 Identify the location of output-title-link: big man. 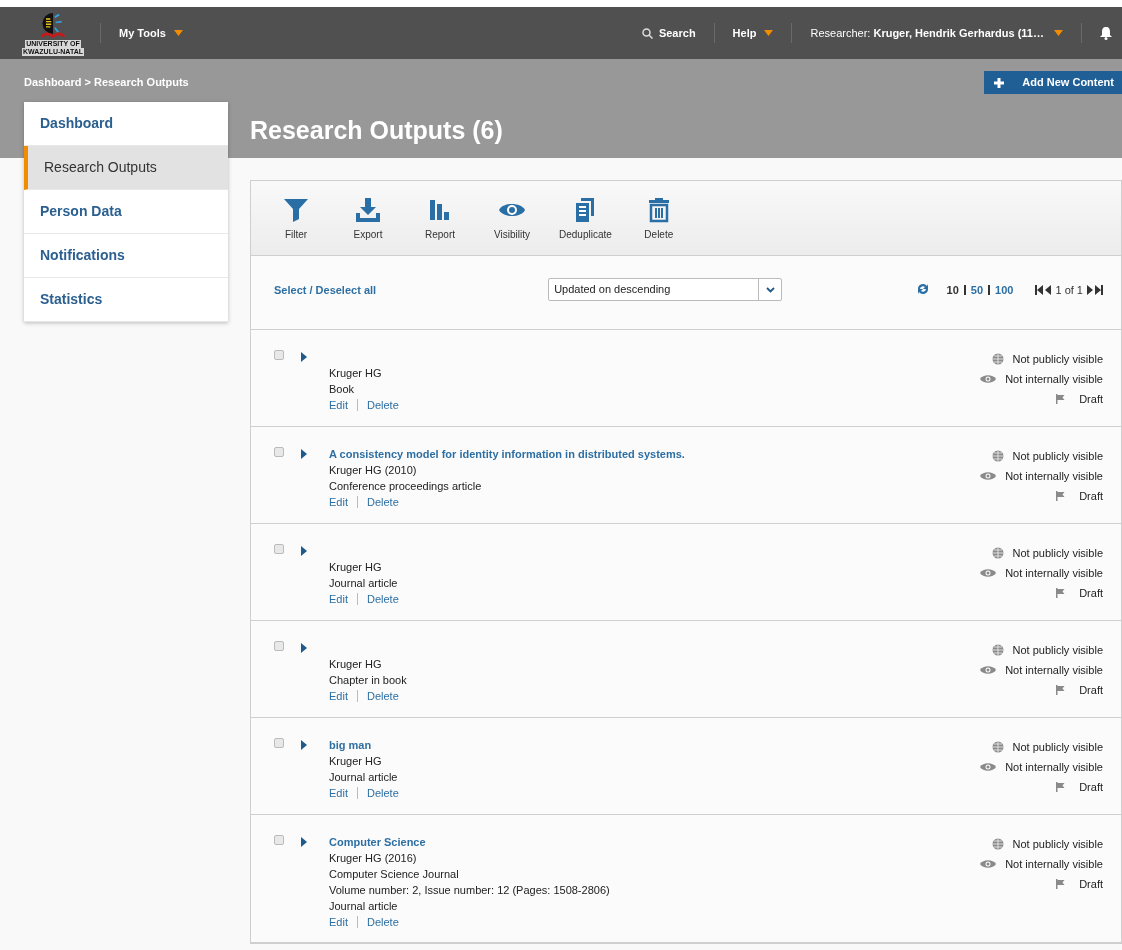
(364, 745).